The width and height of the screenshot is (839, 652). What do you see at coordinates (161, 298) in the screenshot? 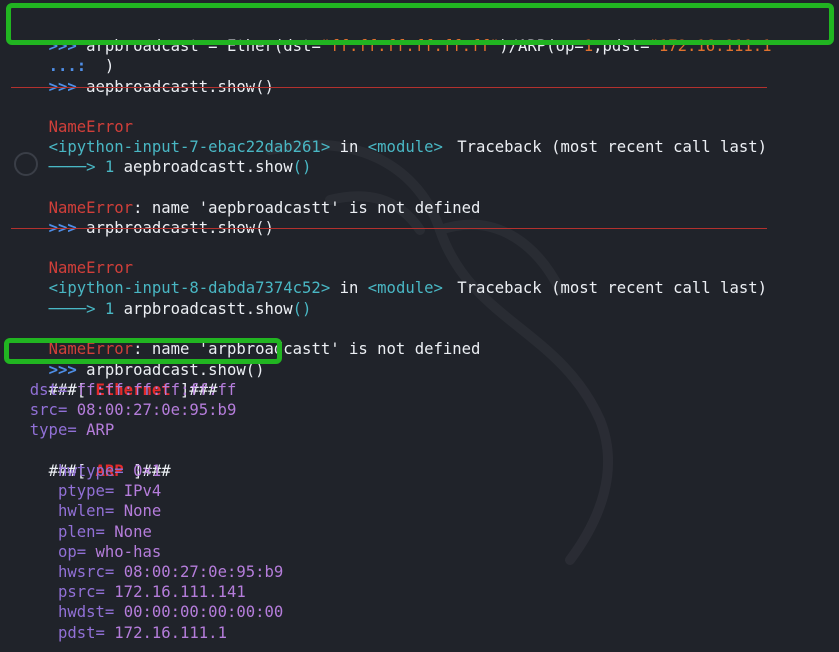
I see `traceback-code-line: ────> 1 arpbroadcastt.show()` at bounding box center [161, 298].